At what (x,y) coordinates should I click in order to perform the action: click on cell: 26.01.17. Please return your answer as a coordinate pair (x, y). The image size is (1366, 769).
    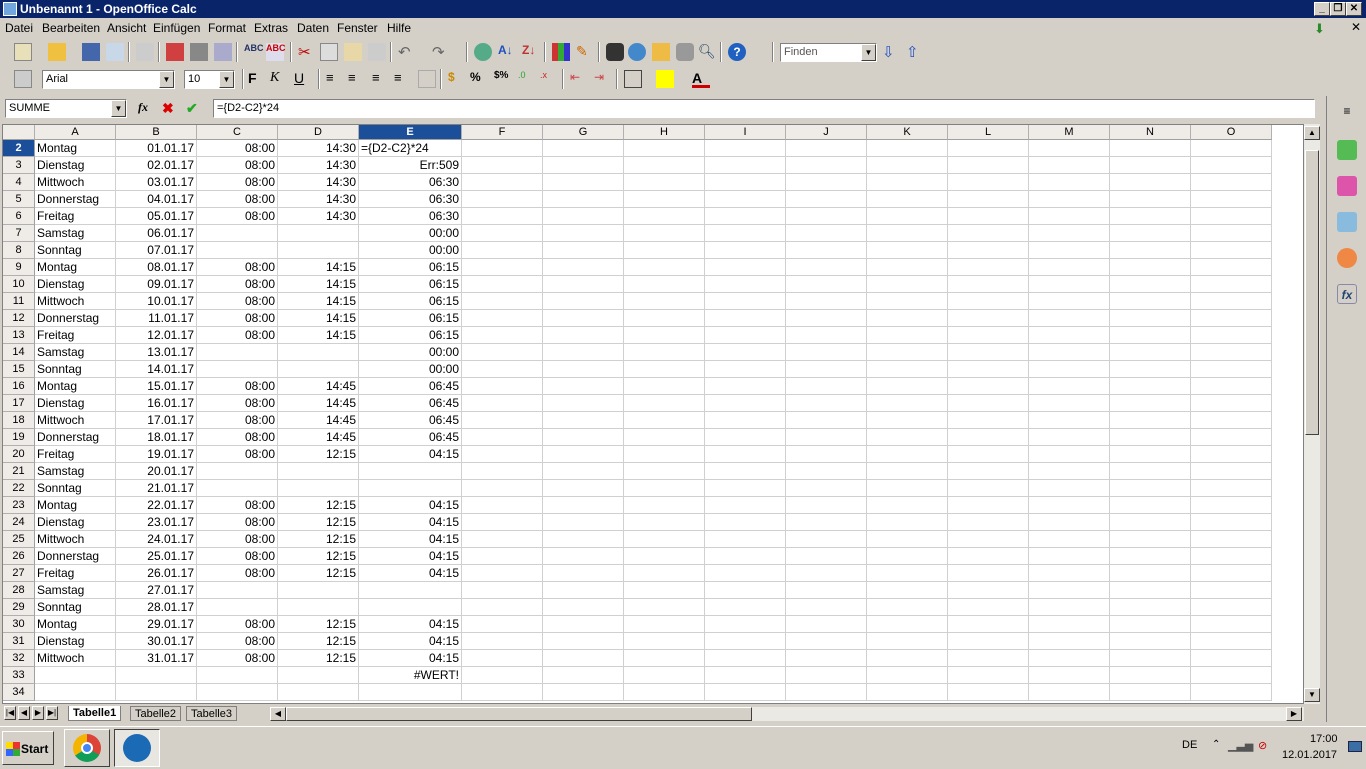
    Looking at the image, I should click on (156, 573).